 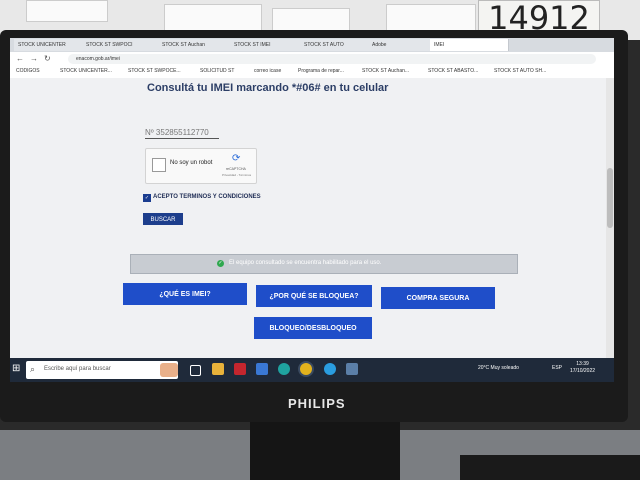 I want to click on adobe-icon, so click(x=240, y=369).